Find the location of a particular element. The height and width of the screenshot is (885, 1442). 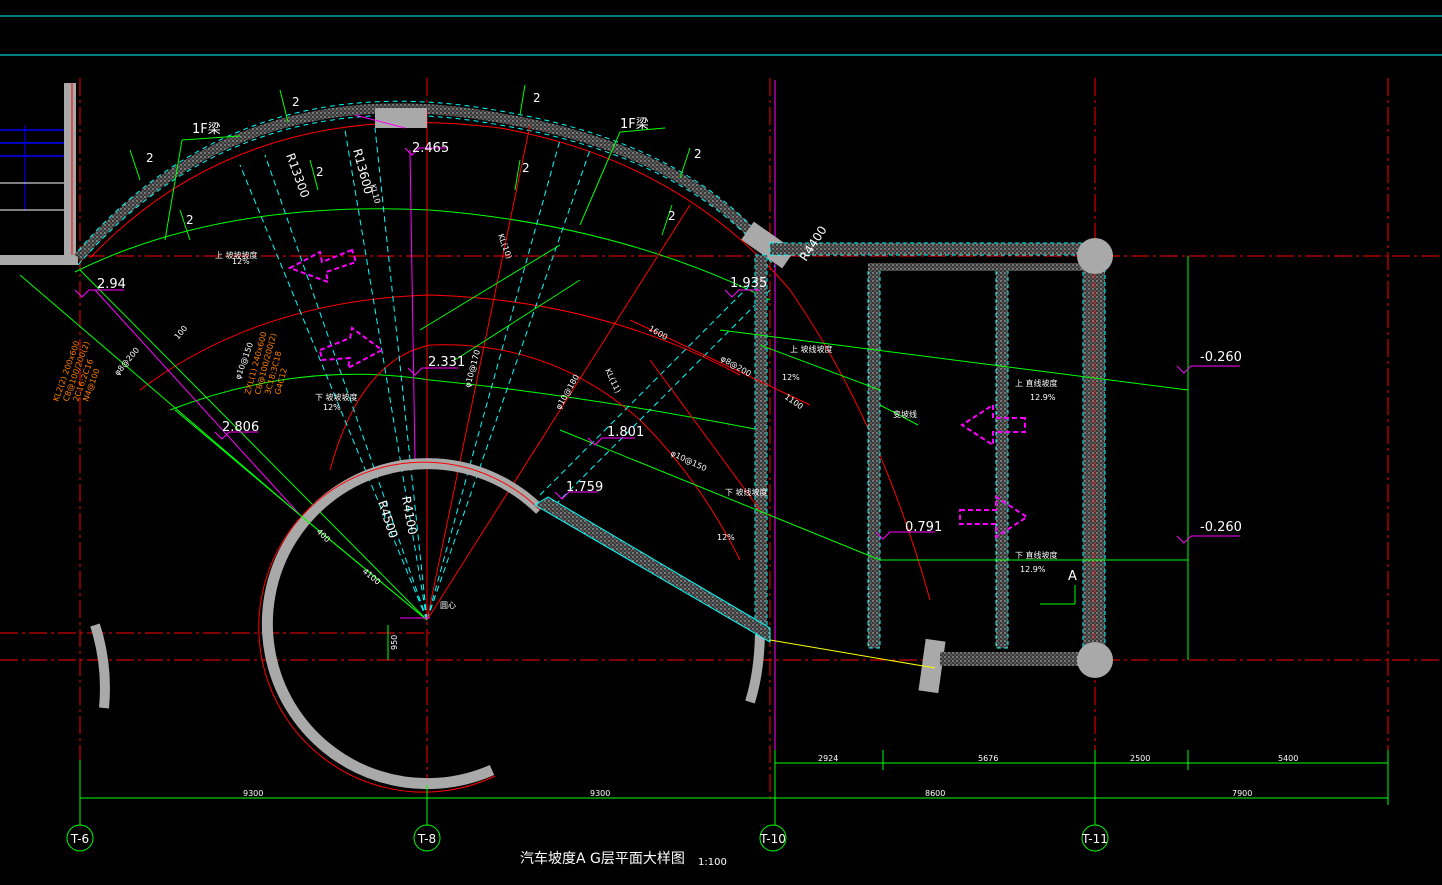

break-2-e: 2 is located at coordinates (537, 98).